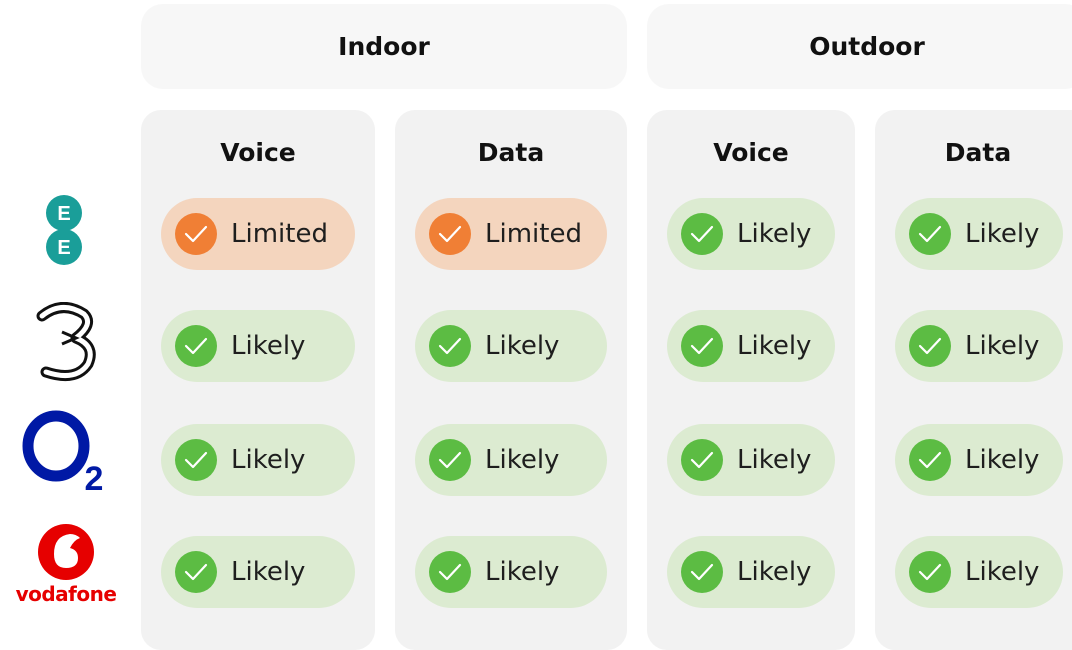 The height and width of the screenshot is (650, 1072). I want to click on vodafone-logo-icon: vodafone, so click(66, 568).